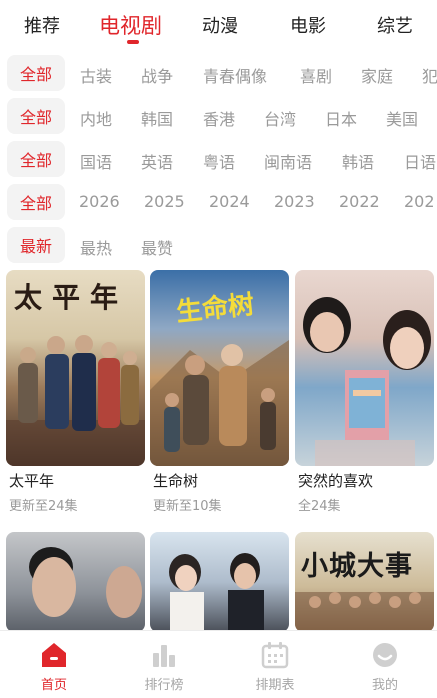 The height and width of the screenshot is (698, 437). What do you see at coordinates (294, 201) in the screenshot?
I see `filter-option: 2023` at bounding box center [294, 201].